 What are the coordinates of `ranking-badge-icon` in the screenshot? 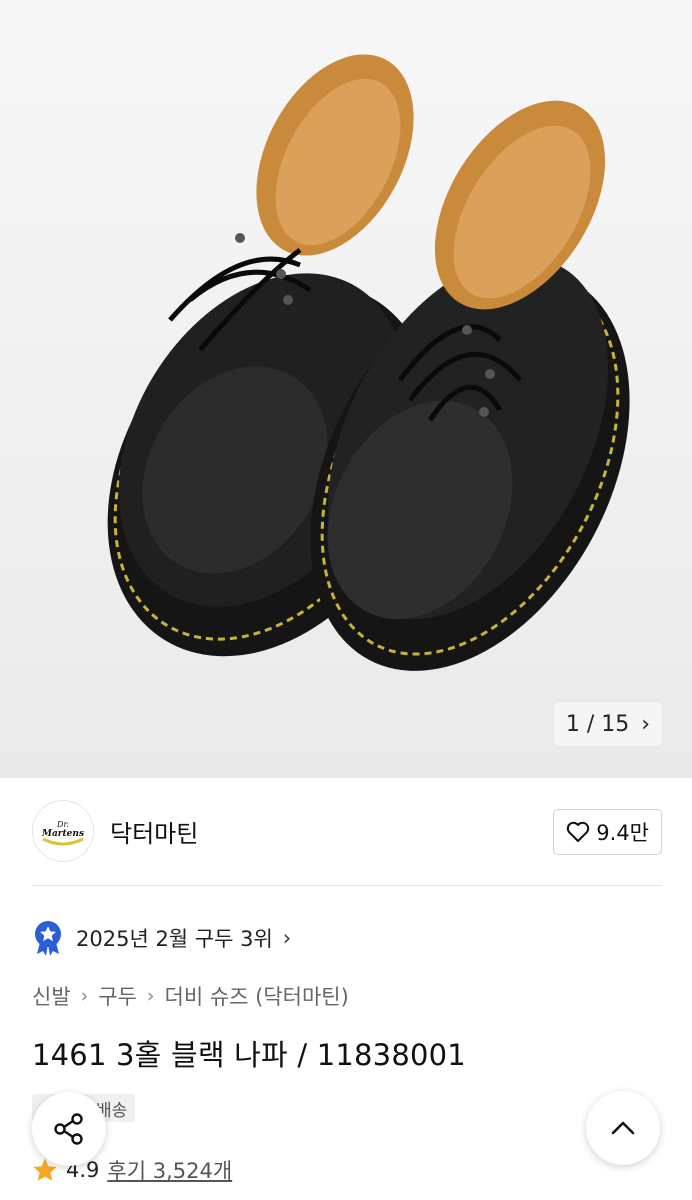 It's located at (48, 938).